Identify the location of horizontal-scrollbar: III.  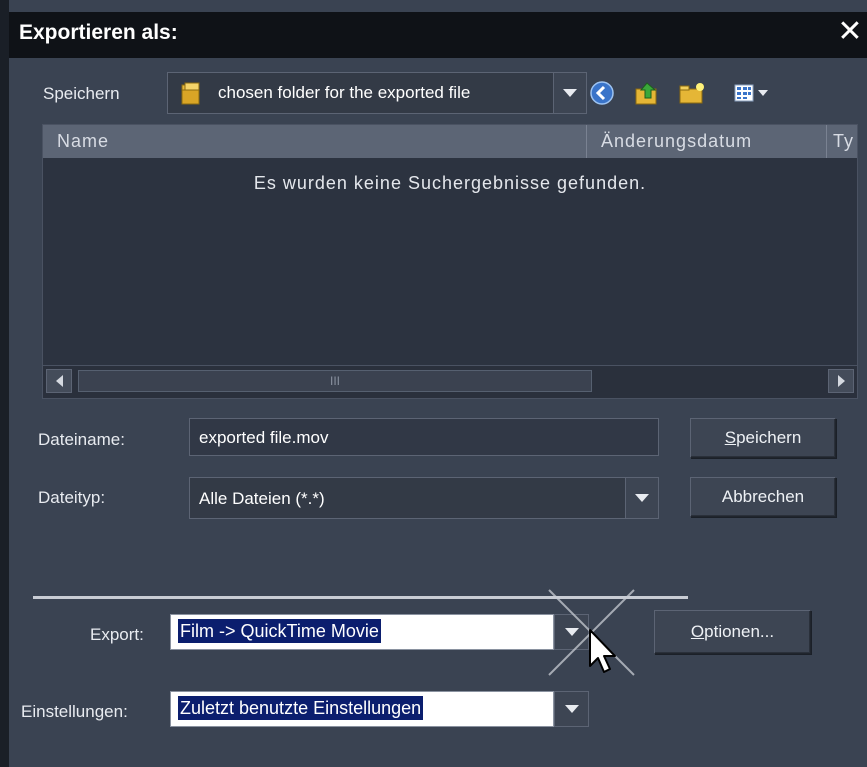
(450, 381).